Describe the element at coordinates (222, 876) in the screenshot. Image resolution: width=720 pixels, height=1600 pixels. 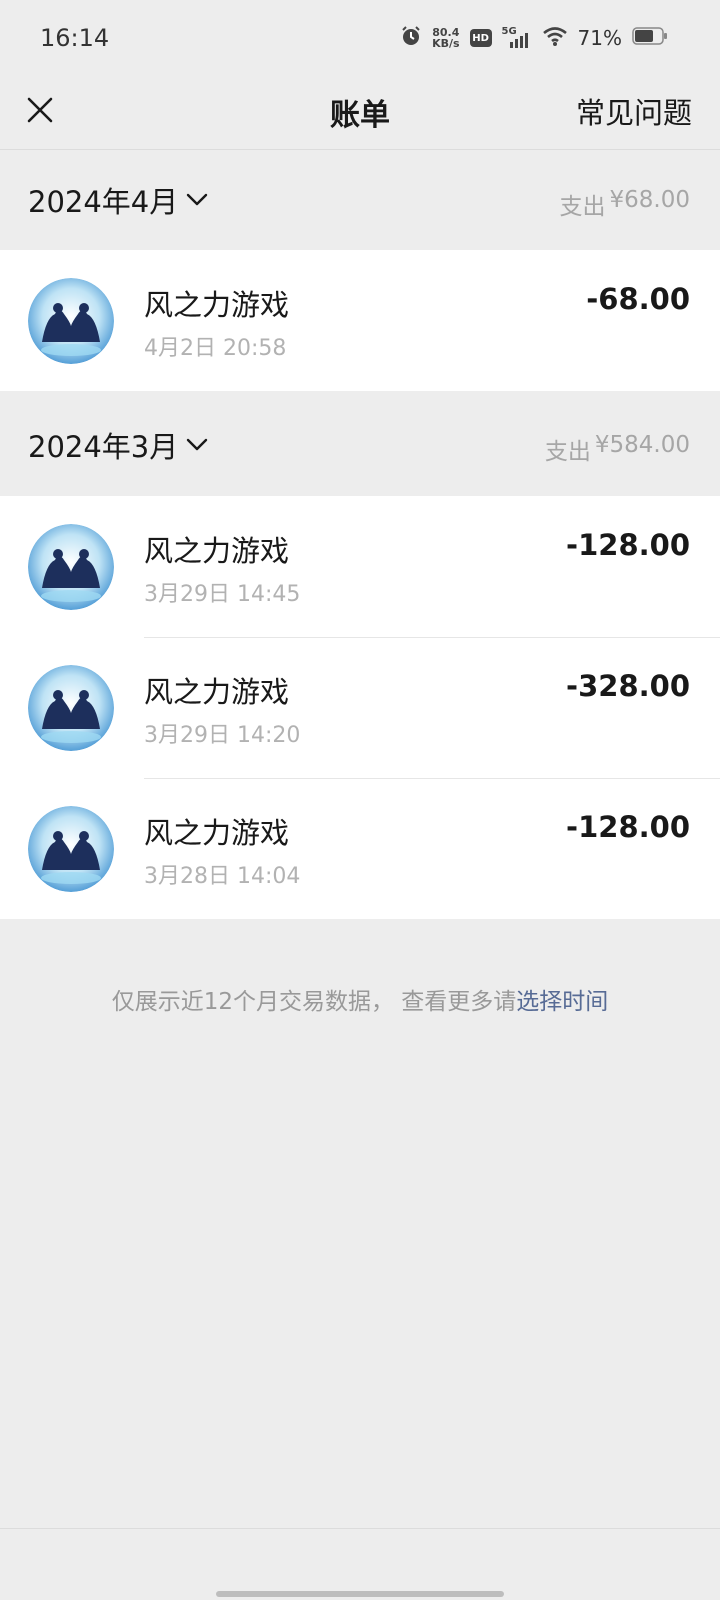
I see `transaction-time: 3月28日 14:04` at that location.